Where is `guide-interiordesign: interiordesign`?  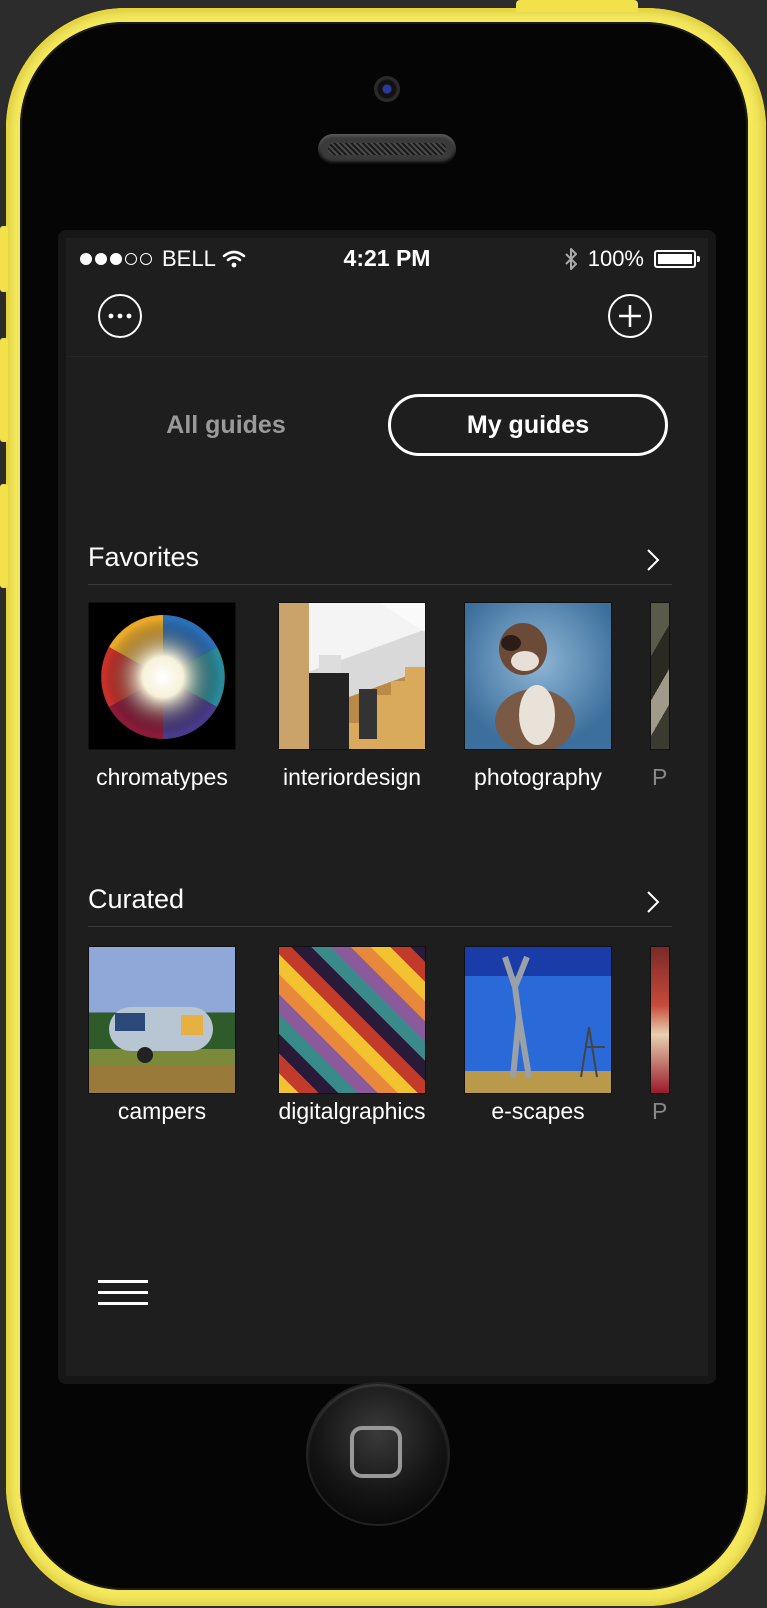
guide-interiordesign: interiordesign is located at coordinates (352, 696).